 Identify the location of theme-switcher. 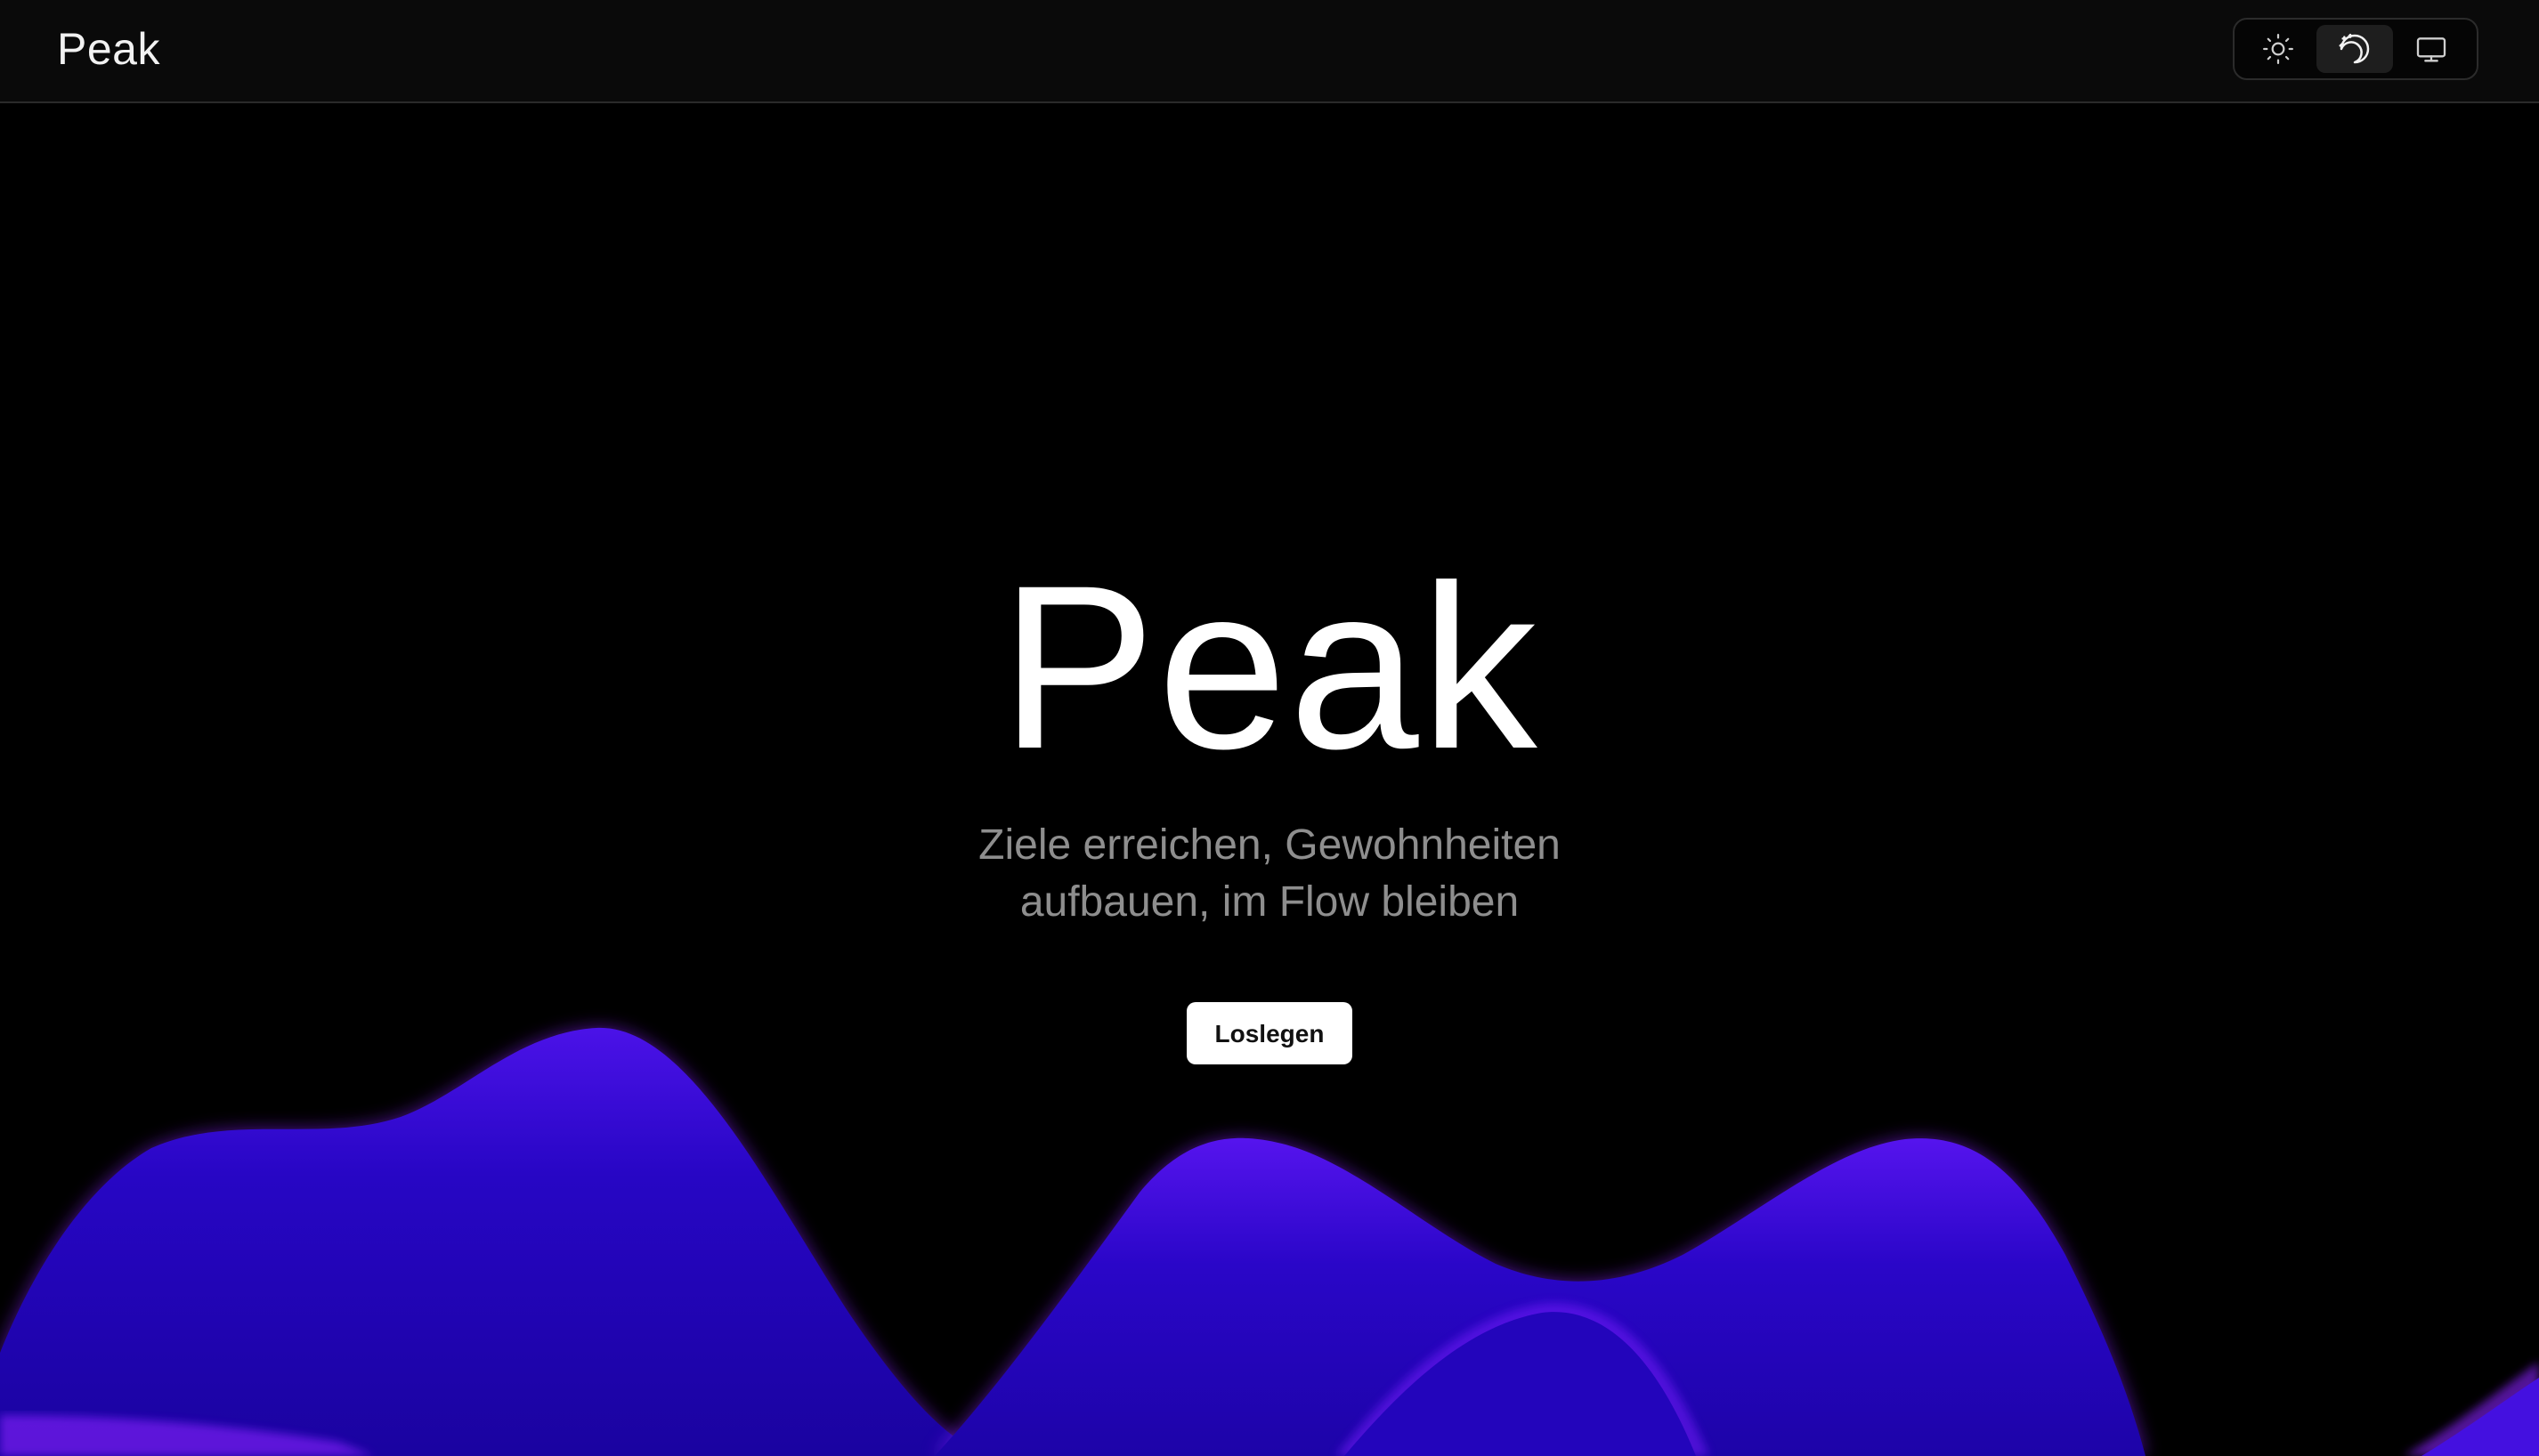
(2355, 49).